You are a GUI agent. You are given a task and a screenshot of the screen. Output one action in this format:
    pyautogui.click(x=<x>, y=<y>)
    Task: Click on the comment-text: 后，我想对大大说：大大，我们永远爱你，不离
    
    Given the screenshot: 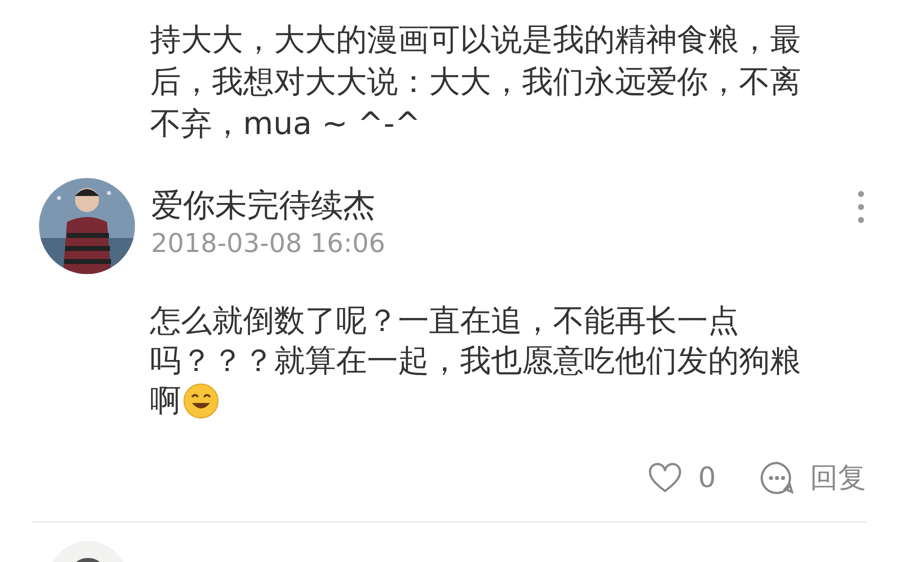 What is the action you would take?
    pyautogui.click(x=475, y=82)
    